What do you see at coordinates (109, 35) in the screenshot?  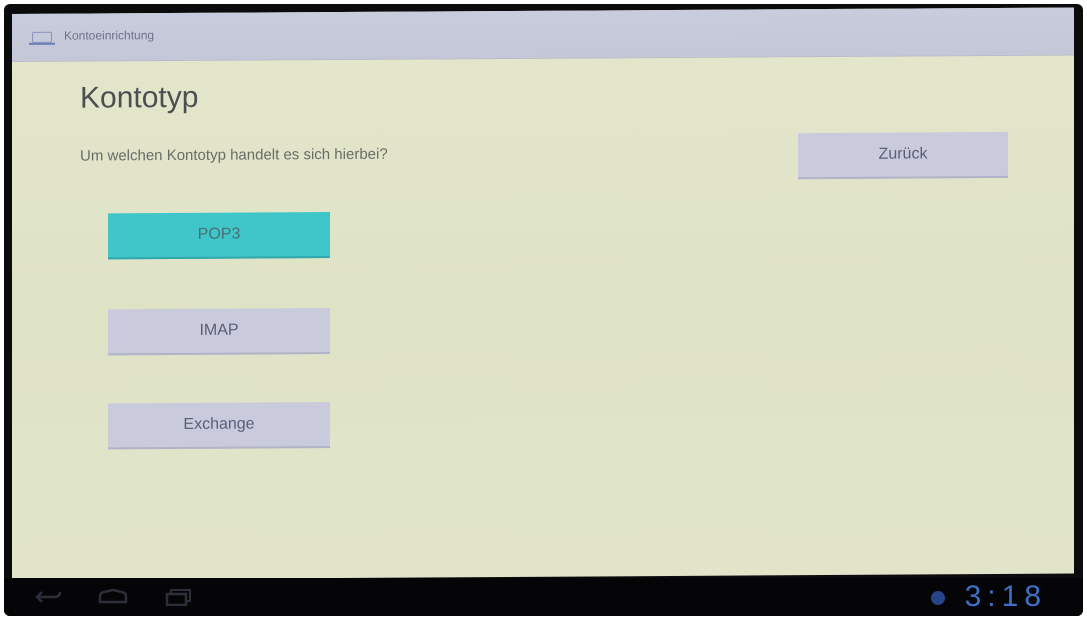 I see `action-bar-title: Kontoeinrichtung` at bounding box center [109, 35].